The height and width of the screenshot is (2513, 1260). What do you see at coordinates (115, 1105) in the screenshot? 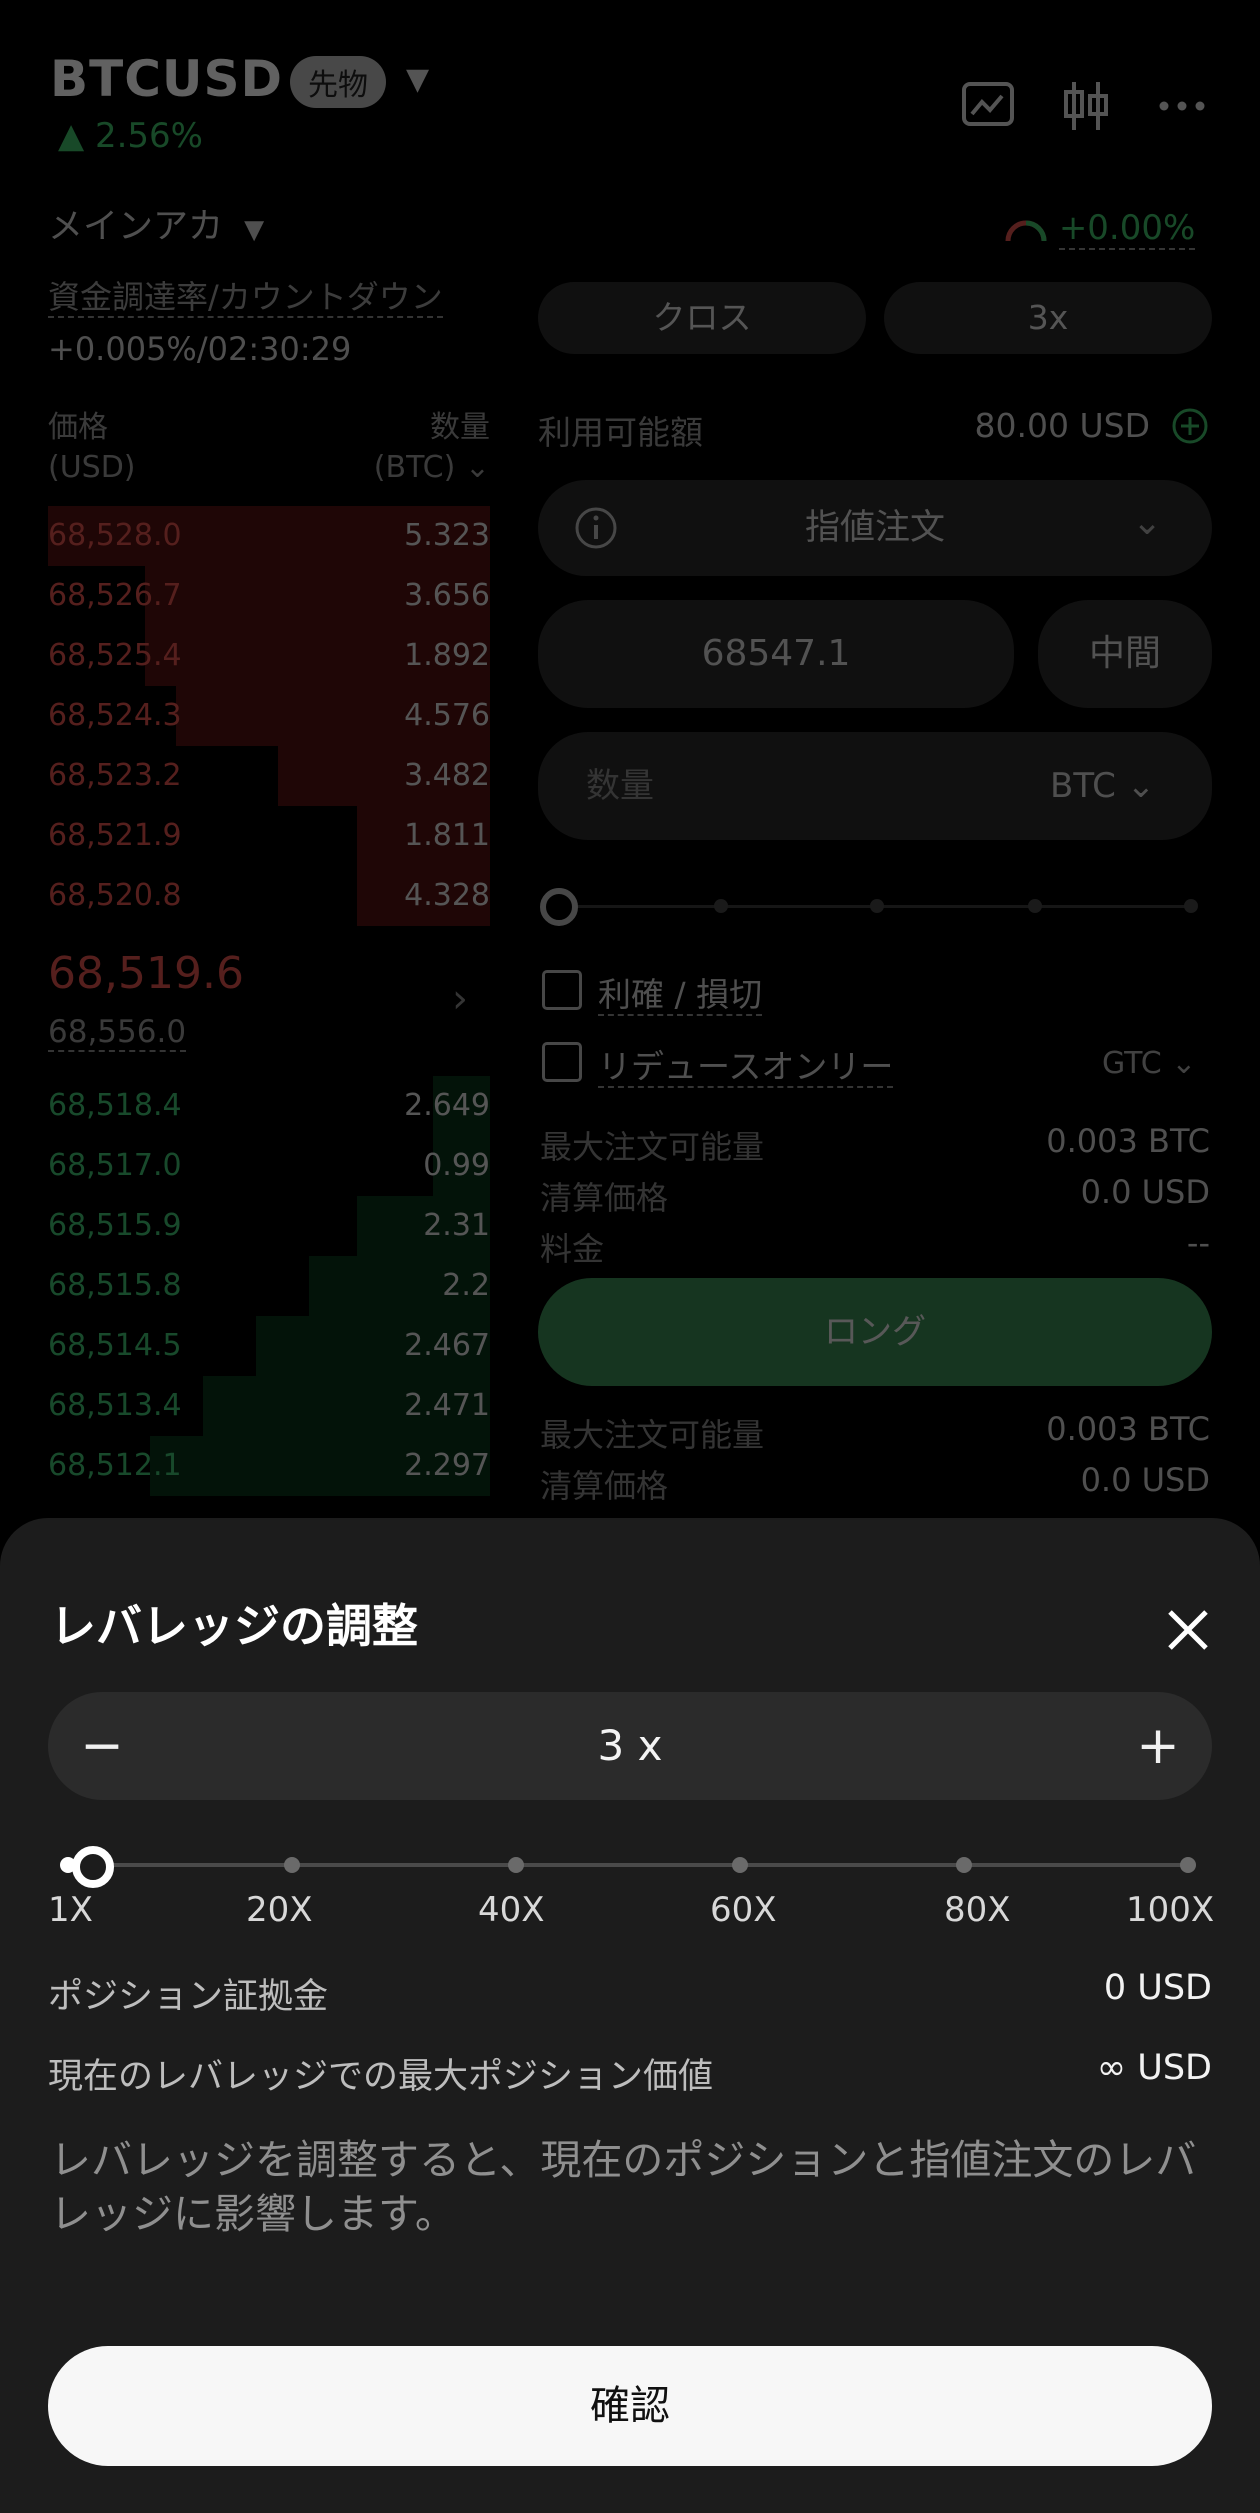
I see `bid-price: 68,518.4` at bounding box center [115, 1105].